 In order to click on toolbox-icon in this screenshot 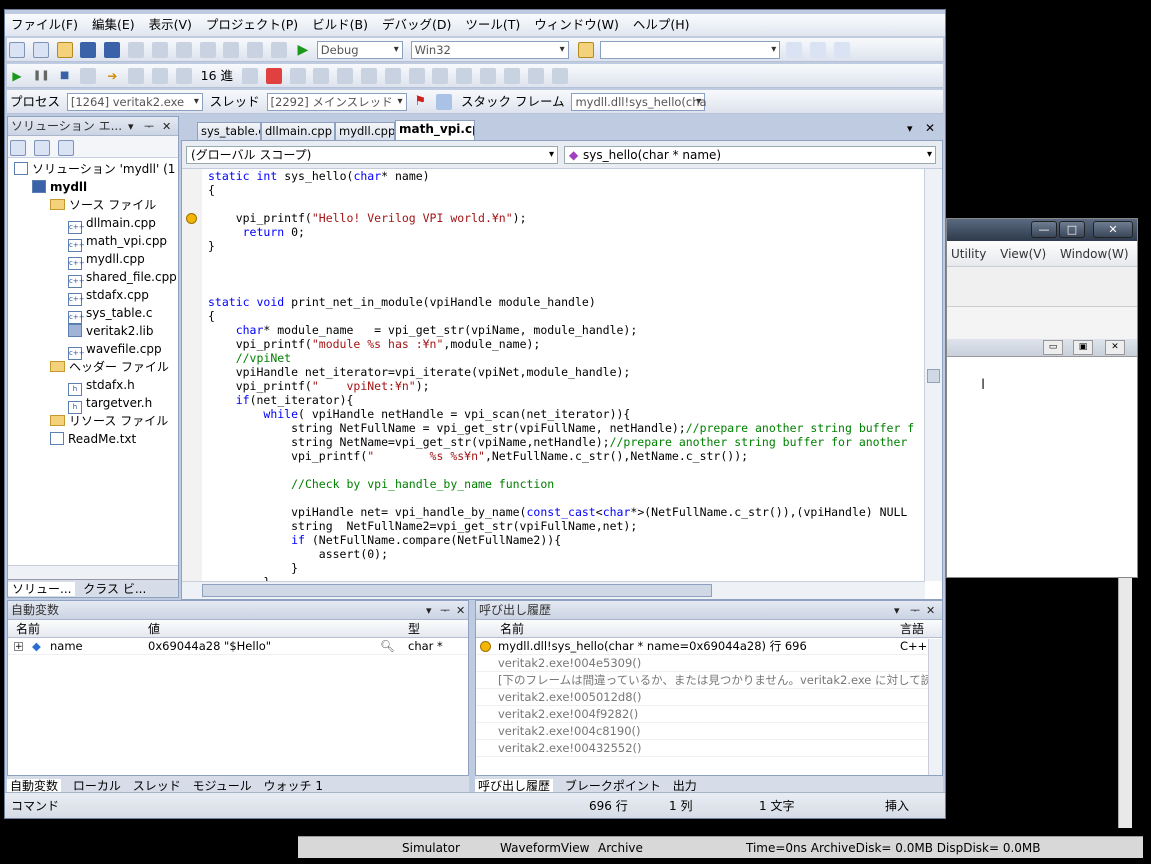, I will do `click(841, 50)`.